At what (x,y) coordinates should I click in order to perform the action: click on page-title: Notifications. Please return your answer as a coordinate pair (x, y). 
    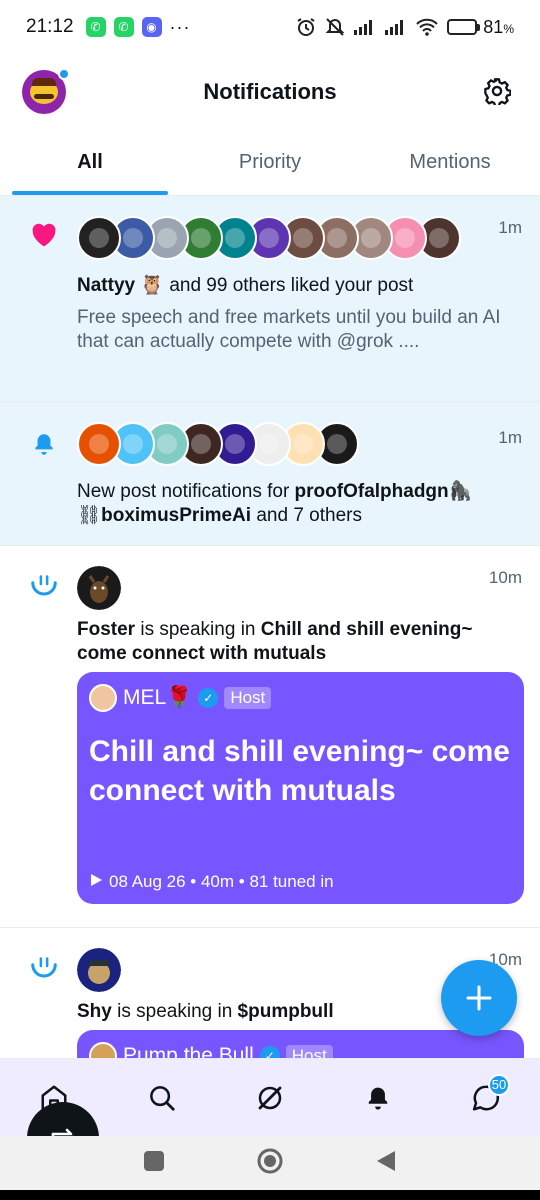
    Looking at the image, I should click on (270, 91).